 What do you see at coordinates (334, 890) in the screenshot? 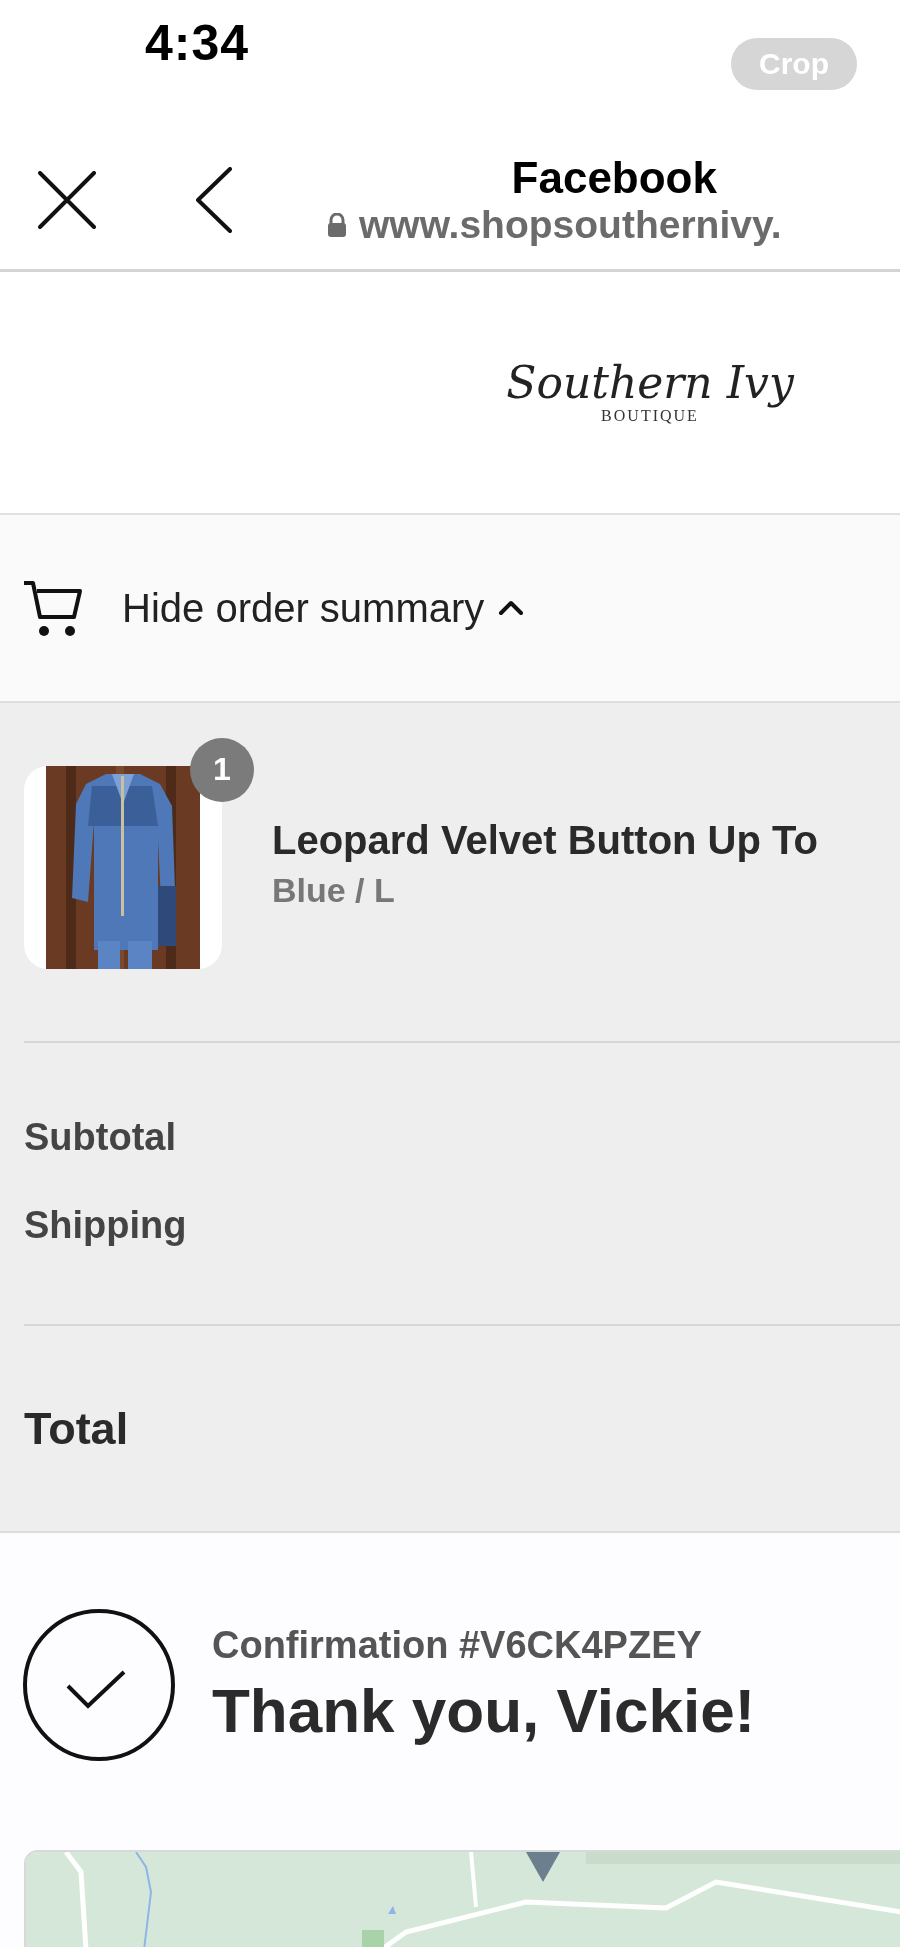
I see `product-variant: Blue / L` at bounding box center [334, 890].